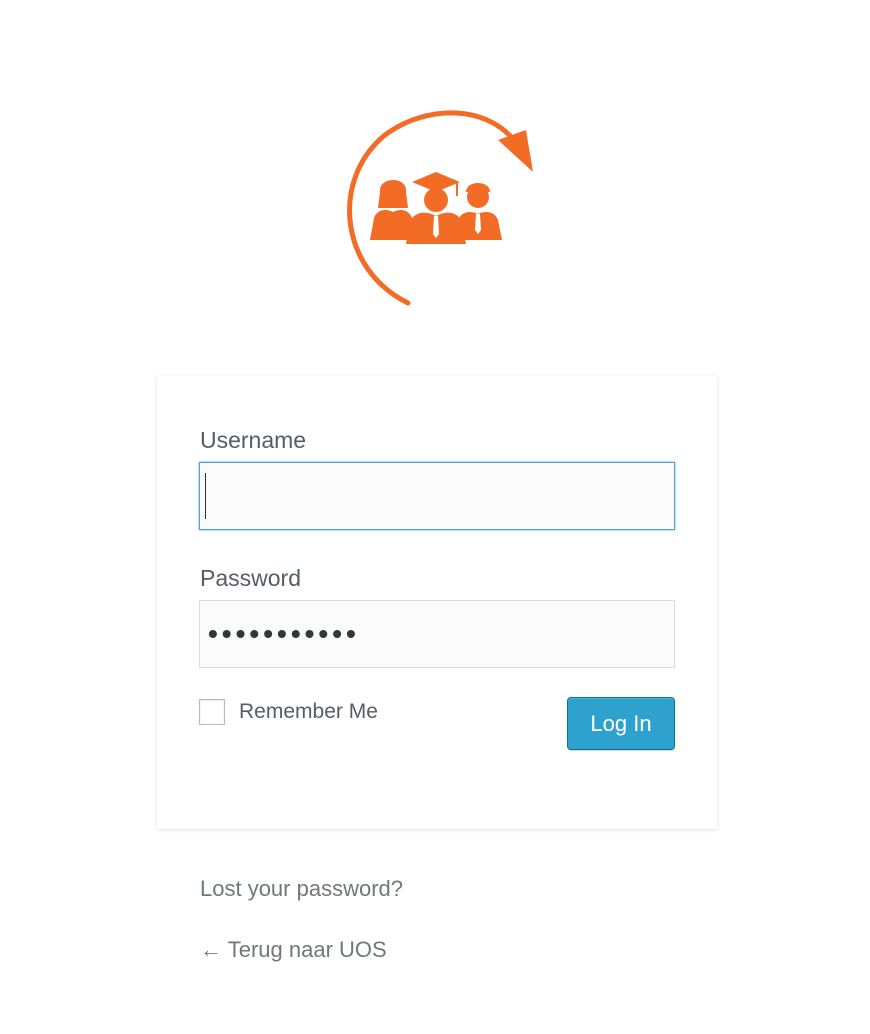  Describe the element at coordinates (250, 578) in the screenshot. I see `password-label: Password` at that location.